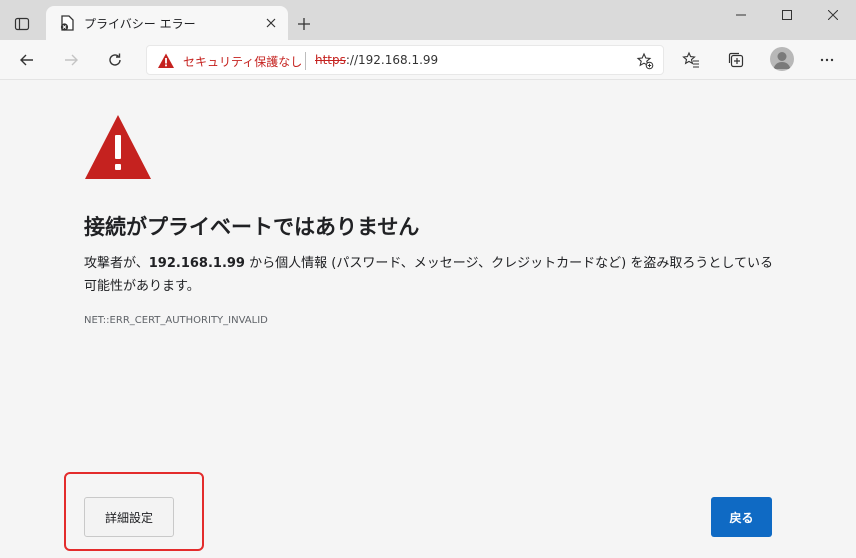 The width and height of the screenshot is (856, 558). What do you see at coordinates (833, 15) in the screenshot?
I see `close-window-icon` at bounding box center [833, 15].